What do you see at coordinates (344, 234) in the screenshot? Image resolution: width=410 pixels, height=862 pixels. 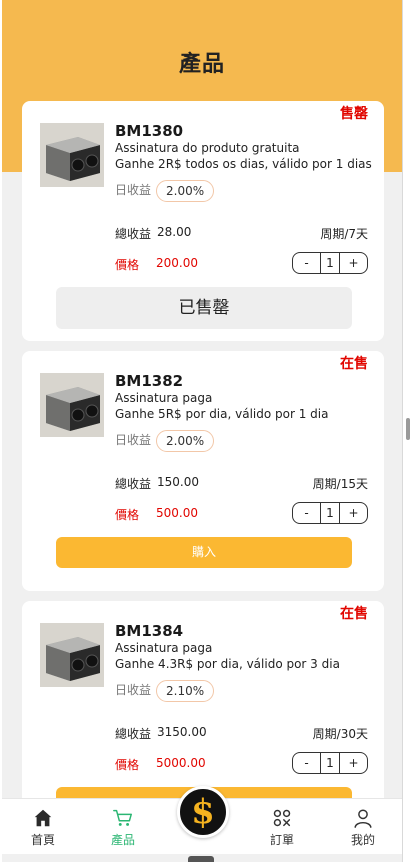 I see `period-label: 周期/7天` at bounding box center [344, 234].